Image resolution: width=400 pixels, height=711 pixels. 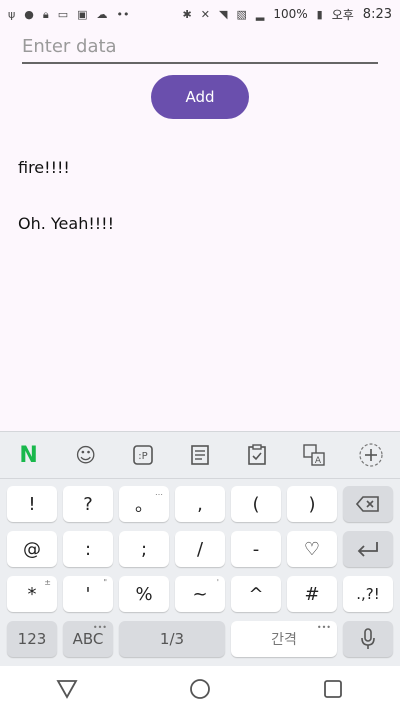 I want to click on battery-icon: ▮, so click(x=319, y=14).